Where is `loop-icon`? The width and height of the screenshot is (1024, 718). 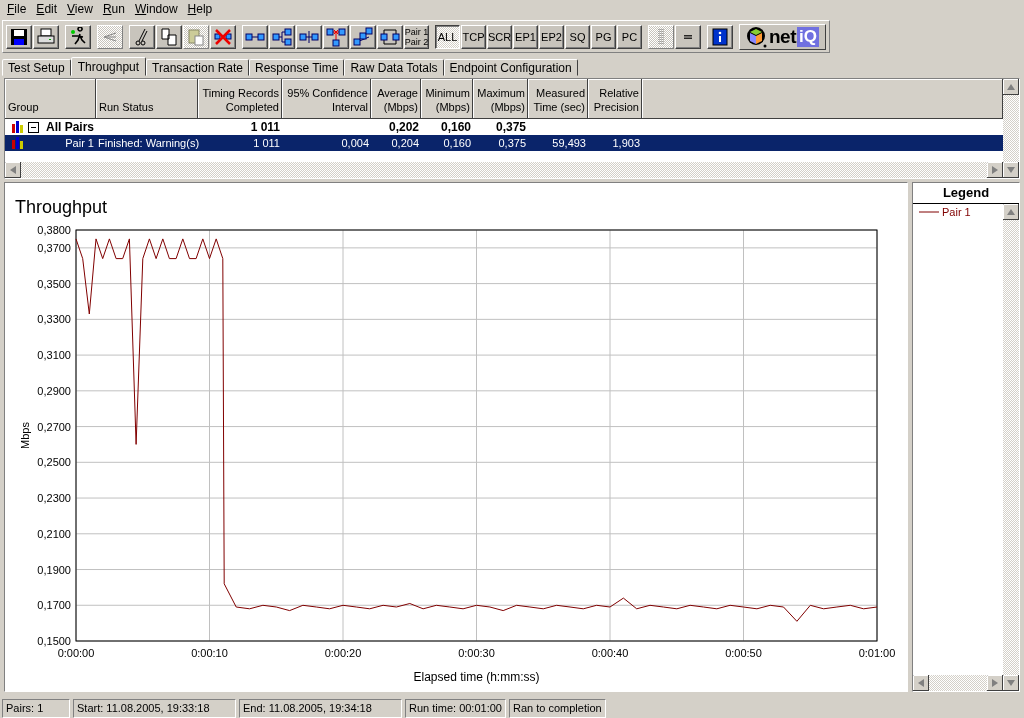 loop-icon is located at coordinates (390, 36).